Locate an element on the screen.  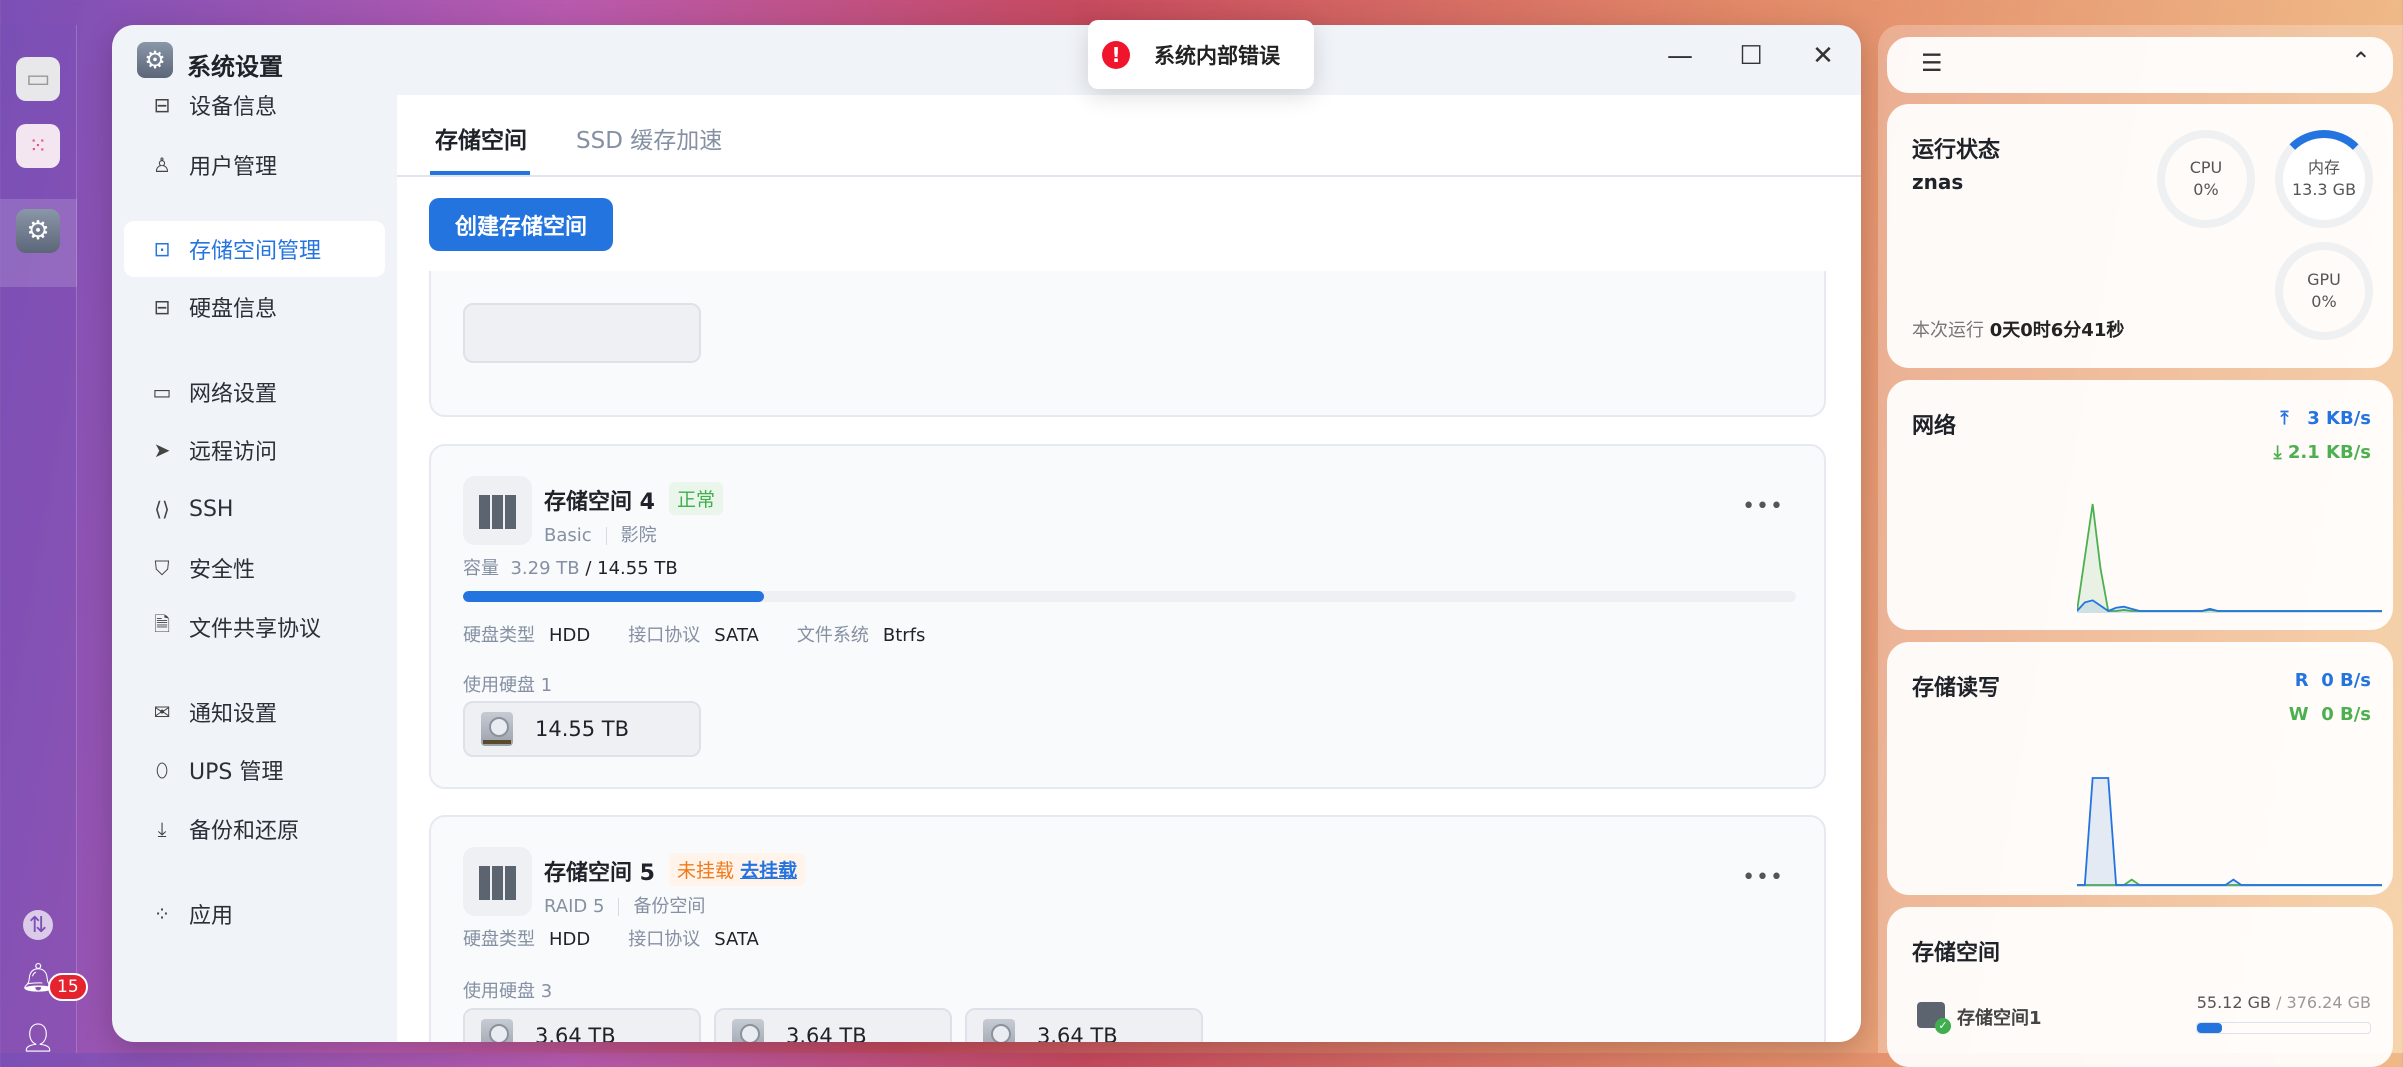
transfer-icon: ⇅ is located at coordinates (38, 925).